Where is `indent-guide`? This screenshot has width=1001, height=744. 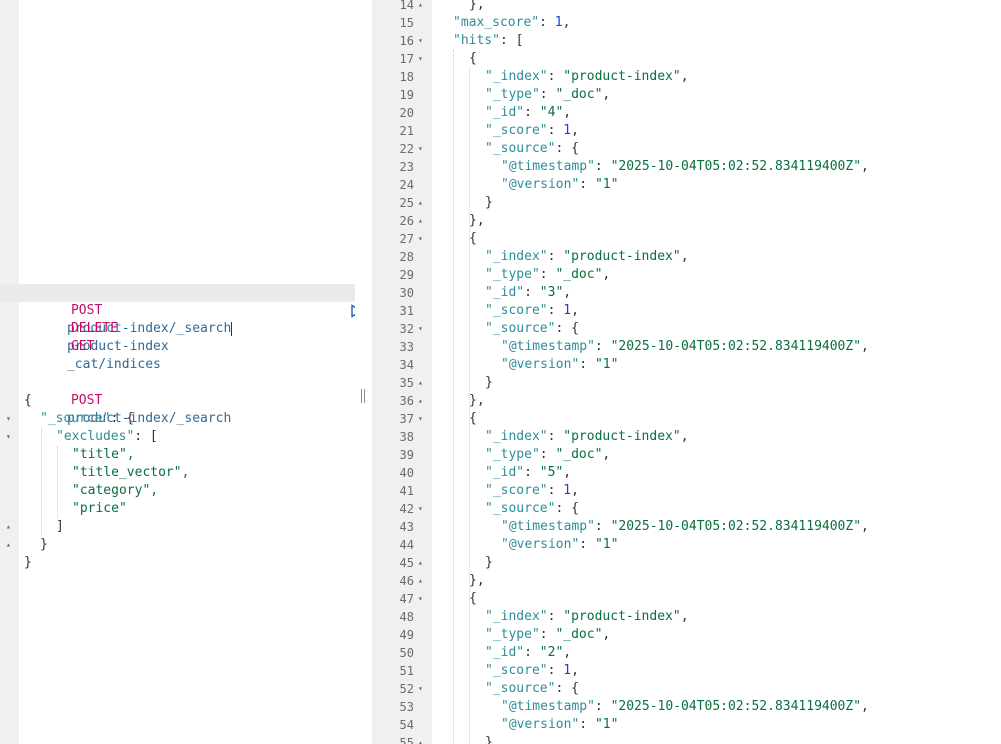 indent-guide is located at coordinates (453, 397).